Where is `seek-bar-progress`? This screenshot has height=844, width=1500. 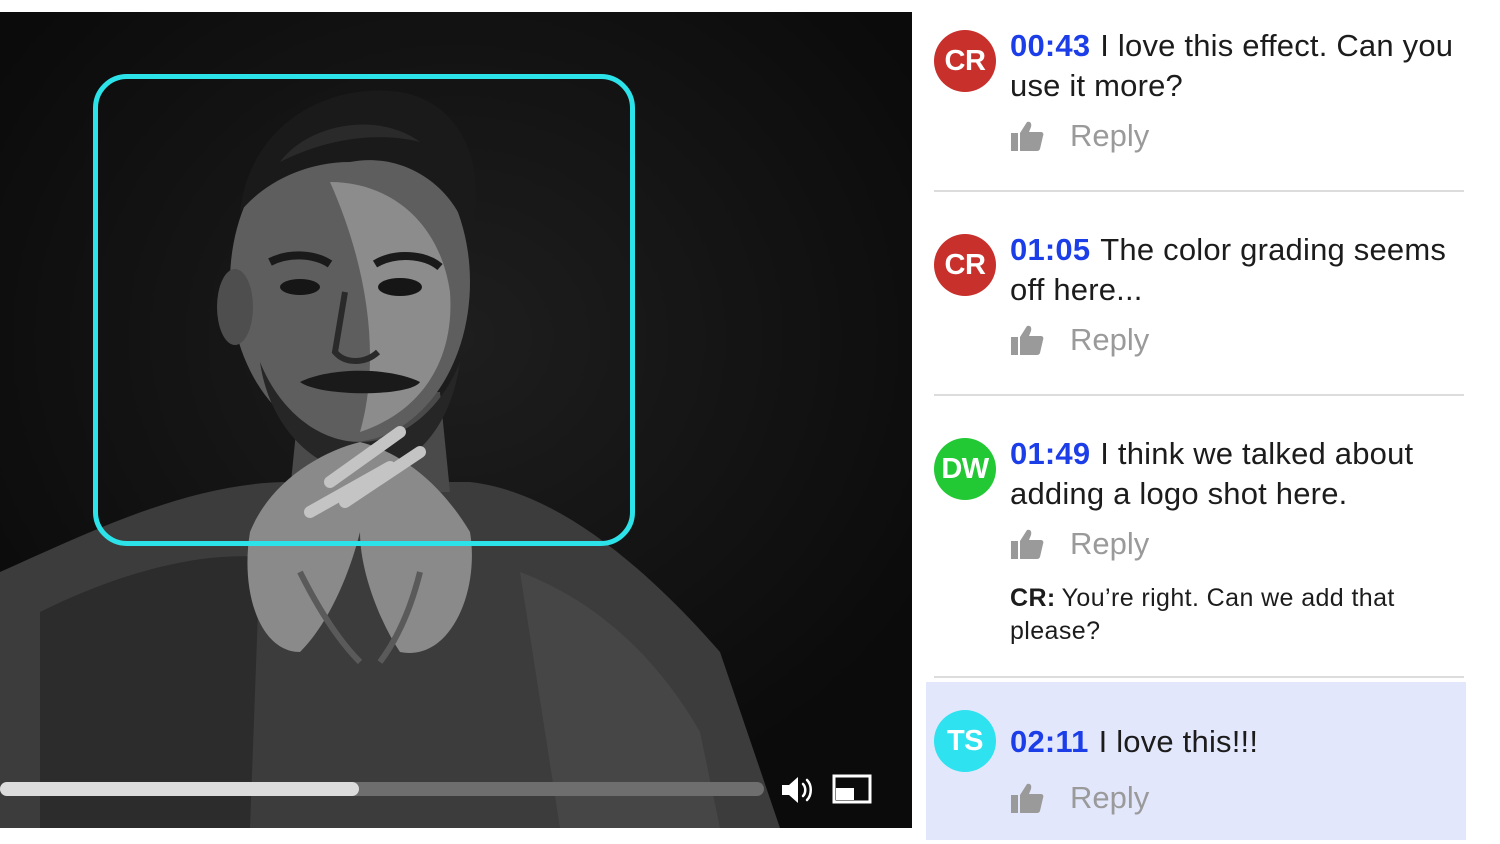
seek-bar-progress is located at coordinates (180, 789).